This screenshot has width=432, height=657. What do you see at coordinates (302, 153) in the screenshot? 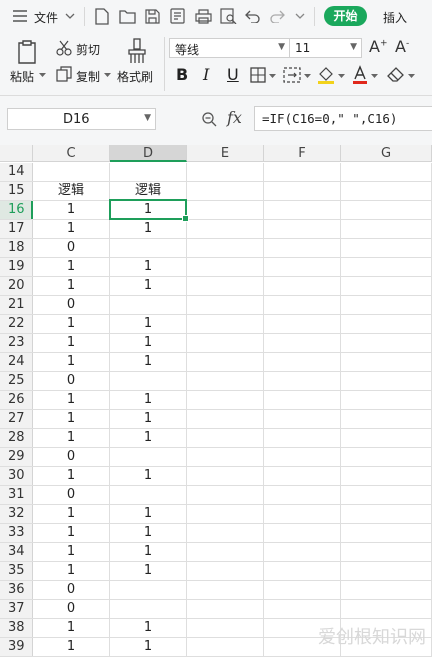
I see `column-header-f: F` at bounding box center [302, 153].